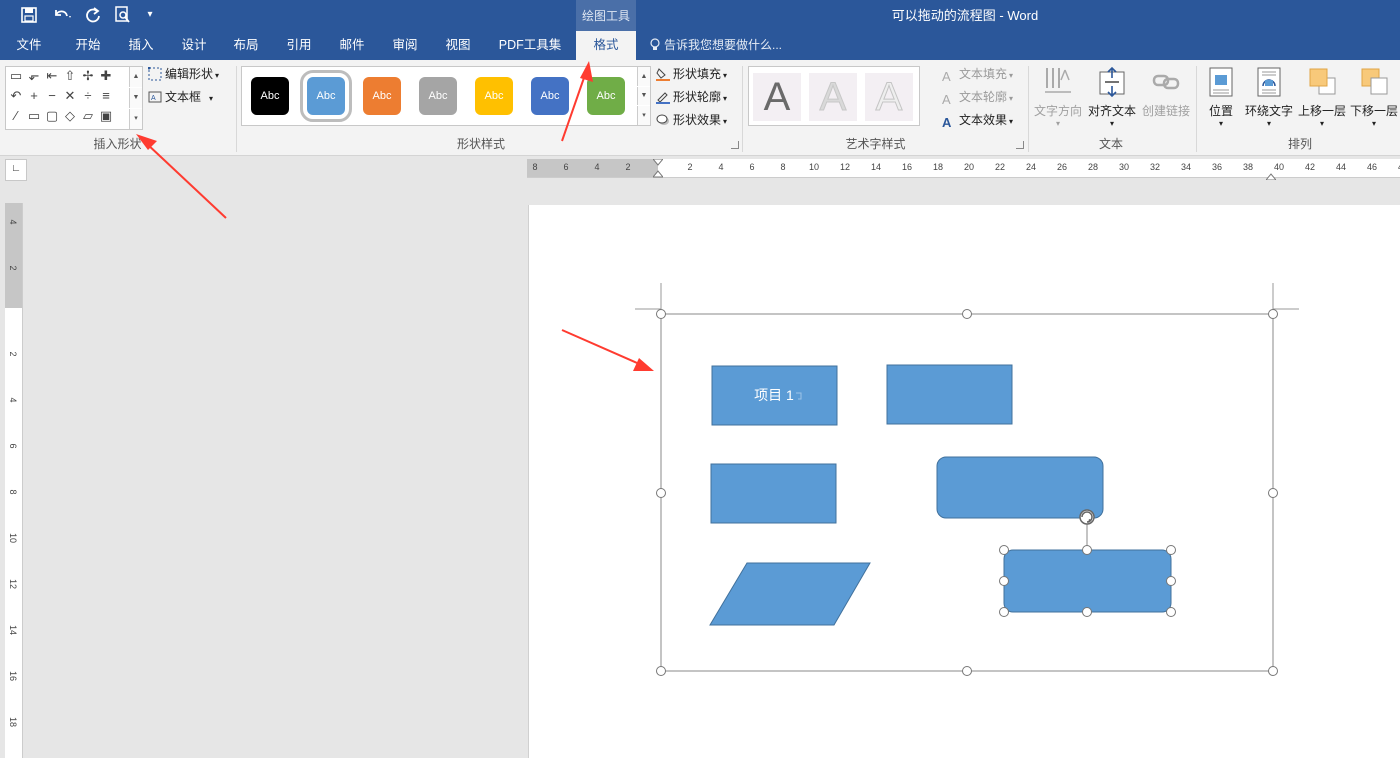 The image size is (1400, 758). I want to click on curved-arrow-shape-icon: ↶, so click(16, 96).